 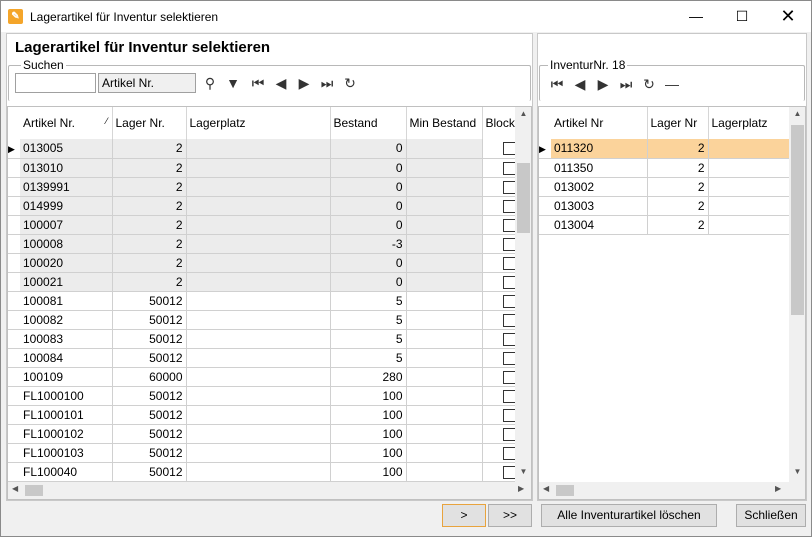 I want to click on cell-artikel: FL1000101, so click(x=66, y=415).